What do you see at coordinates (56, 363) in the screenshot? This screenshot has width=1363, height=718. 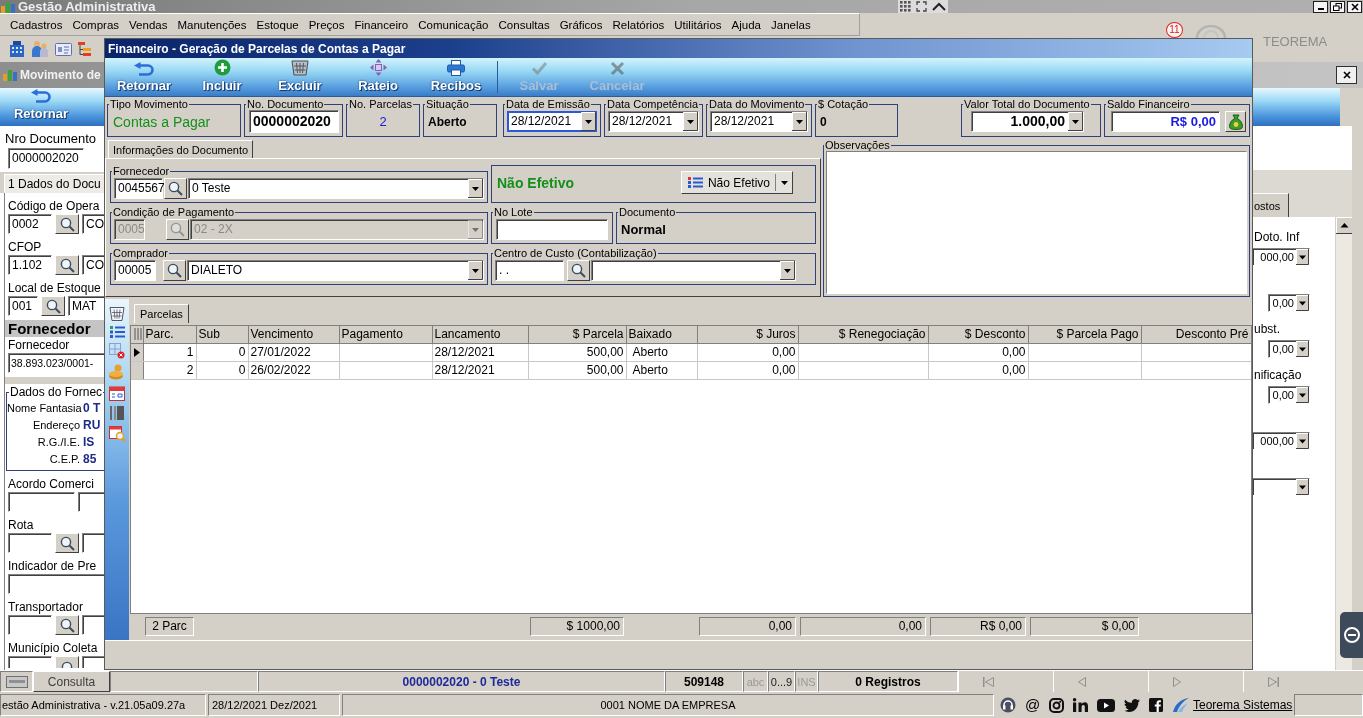 I see `text-field: 38.893.023/0001-` at bounding box center [56, 363].